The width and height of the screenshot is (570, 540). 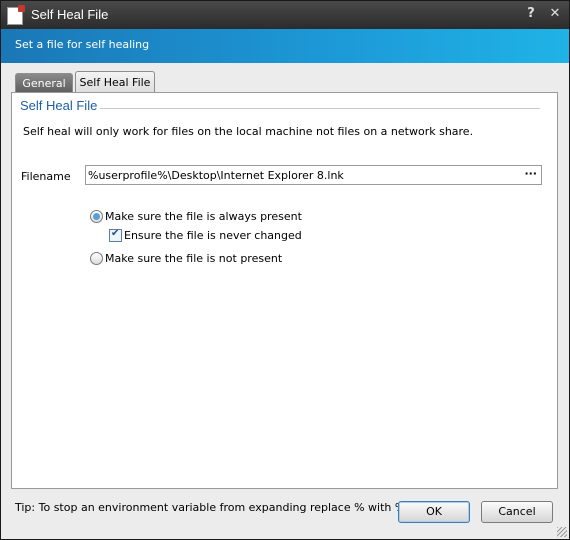 What do you see at coordinates (434, 512) in the screenshot?
I see `ok-button: OK` at bounding box center [434, 512].